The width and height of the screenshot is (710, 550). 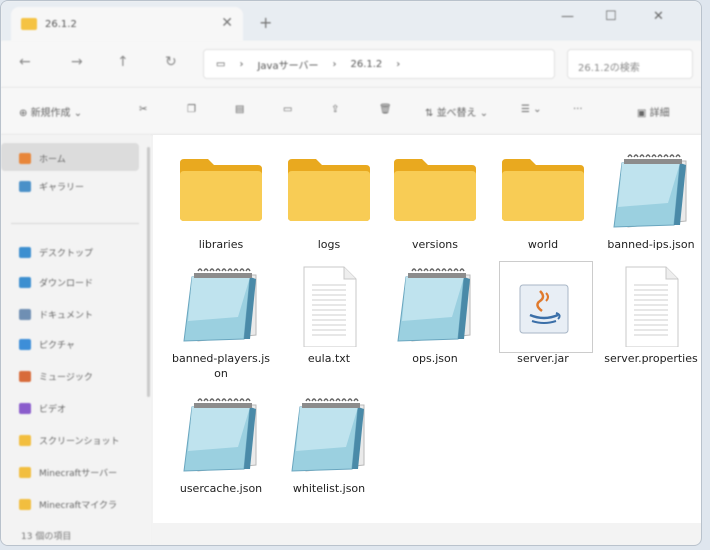 I want to click on sidebar-item-label: Minecraftサーバー, so click(x=78, y=473).